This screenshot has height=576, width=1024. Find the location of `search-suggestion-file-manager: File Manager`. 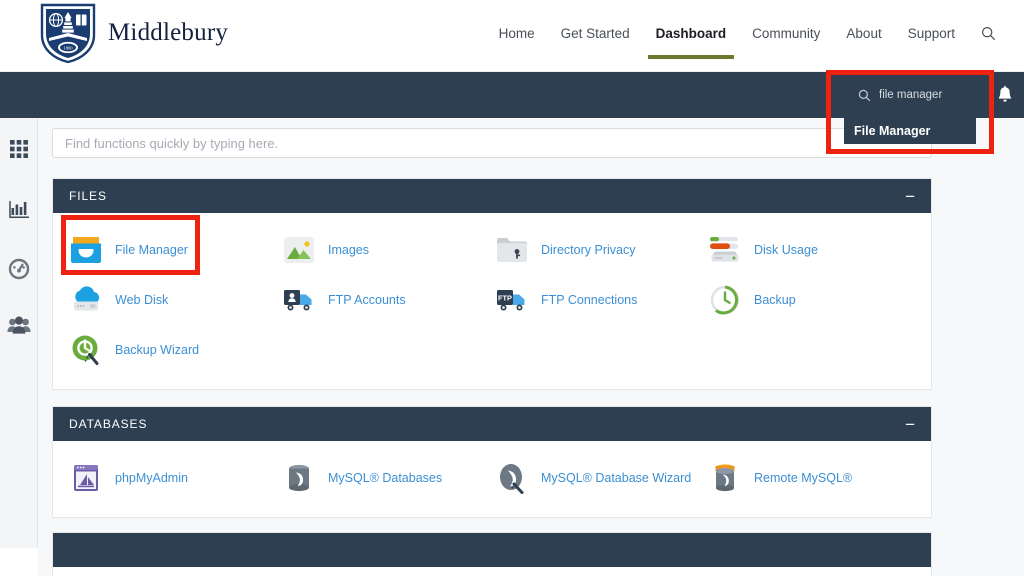

search-suggestion-file-manager: File Manager is located at coordinates (910, 131).